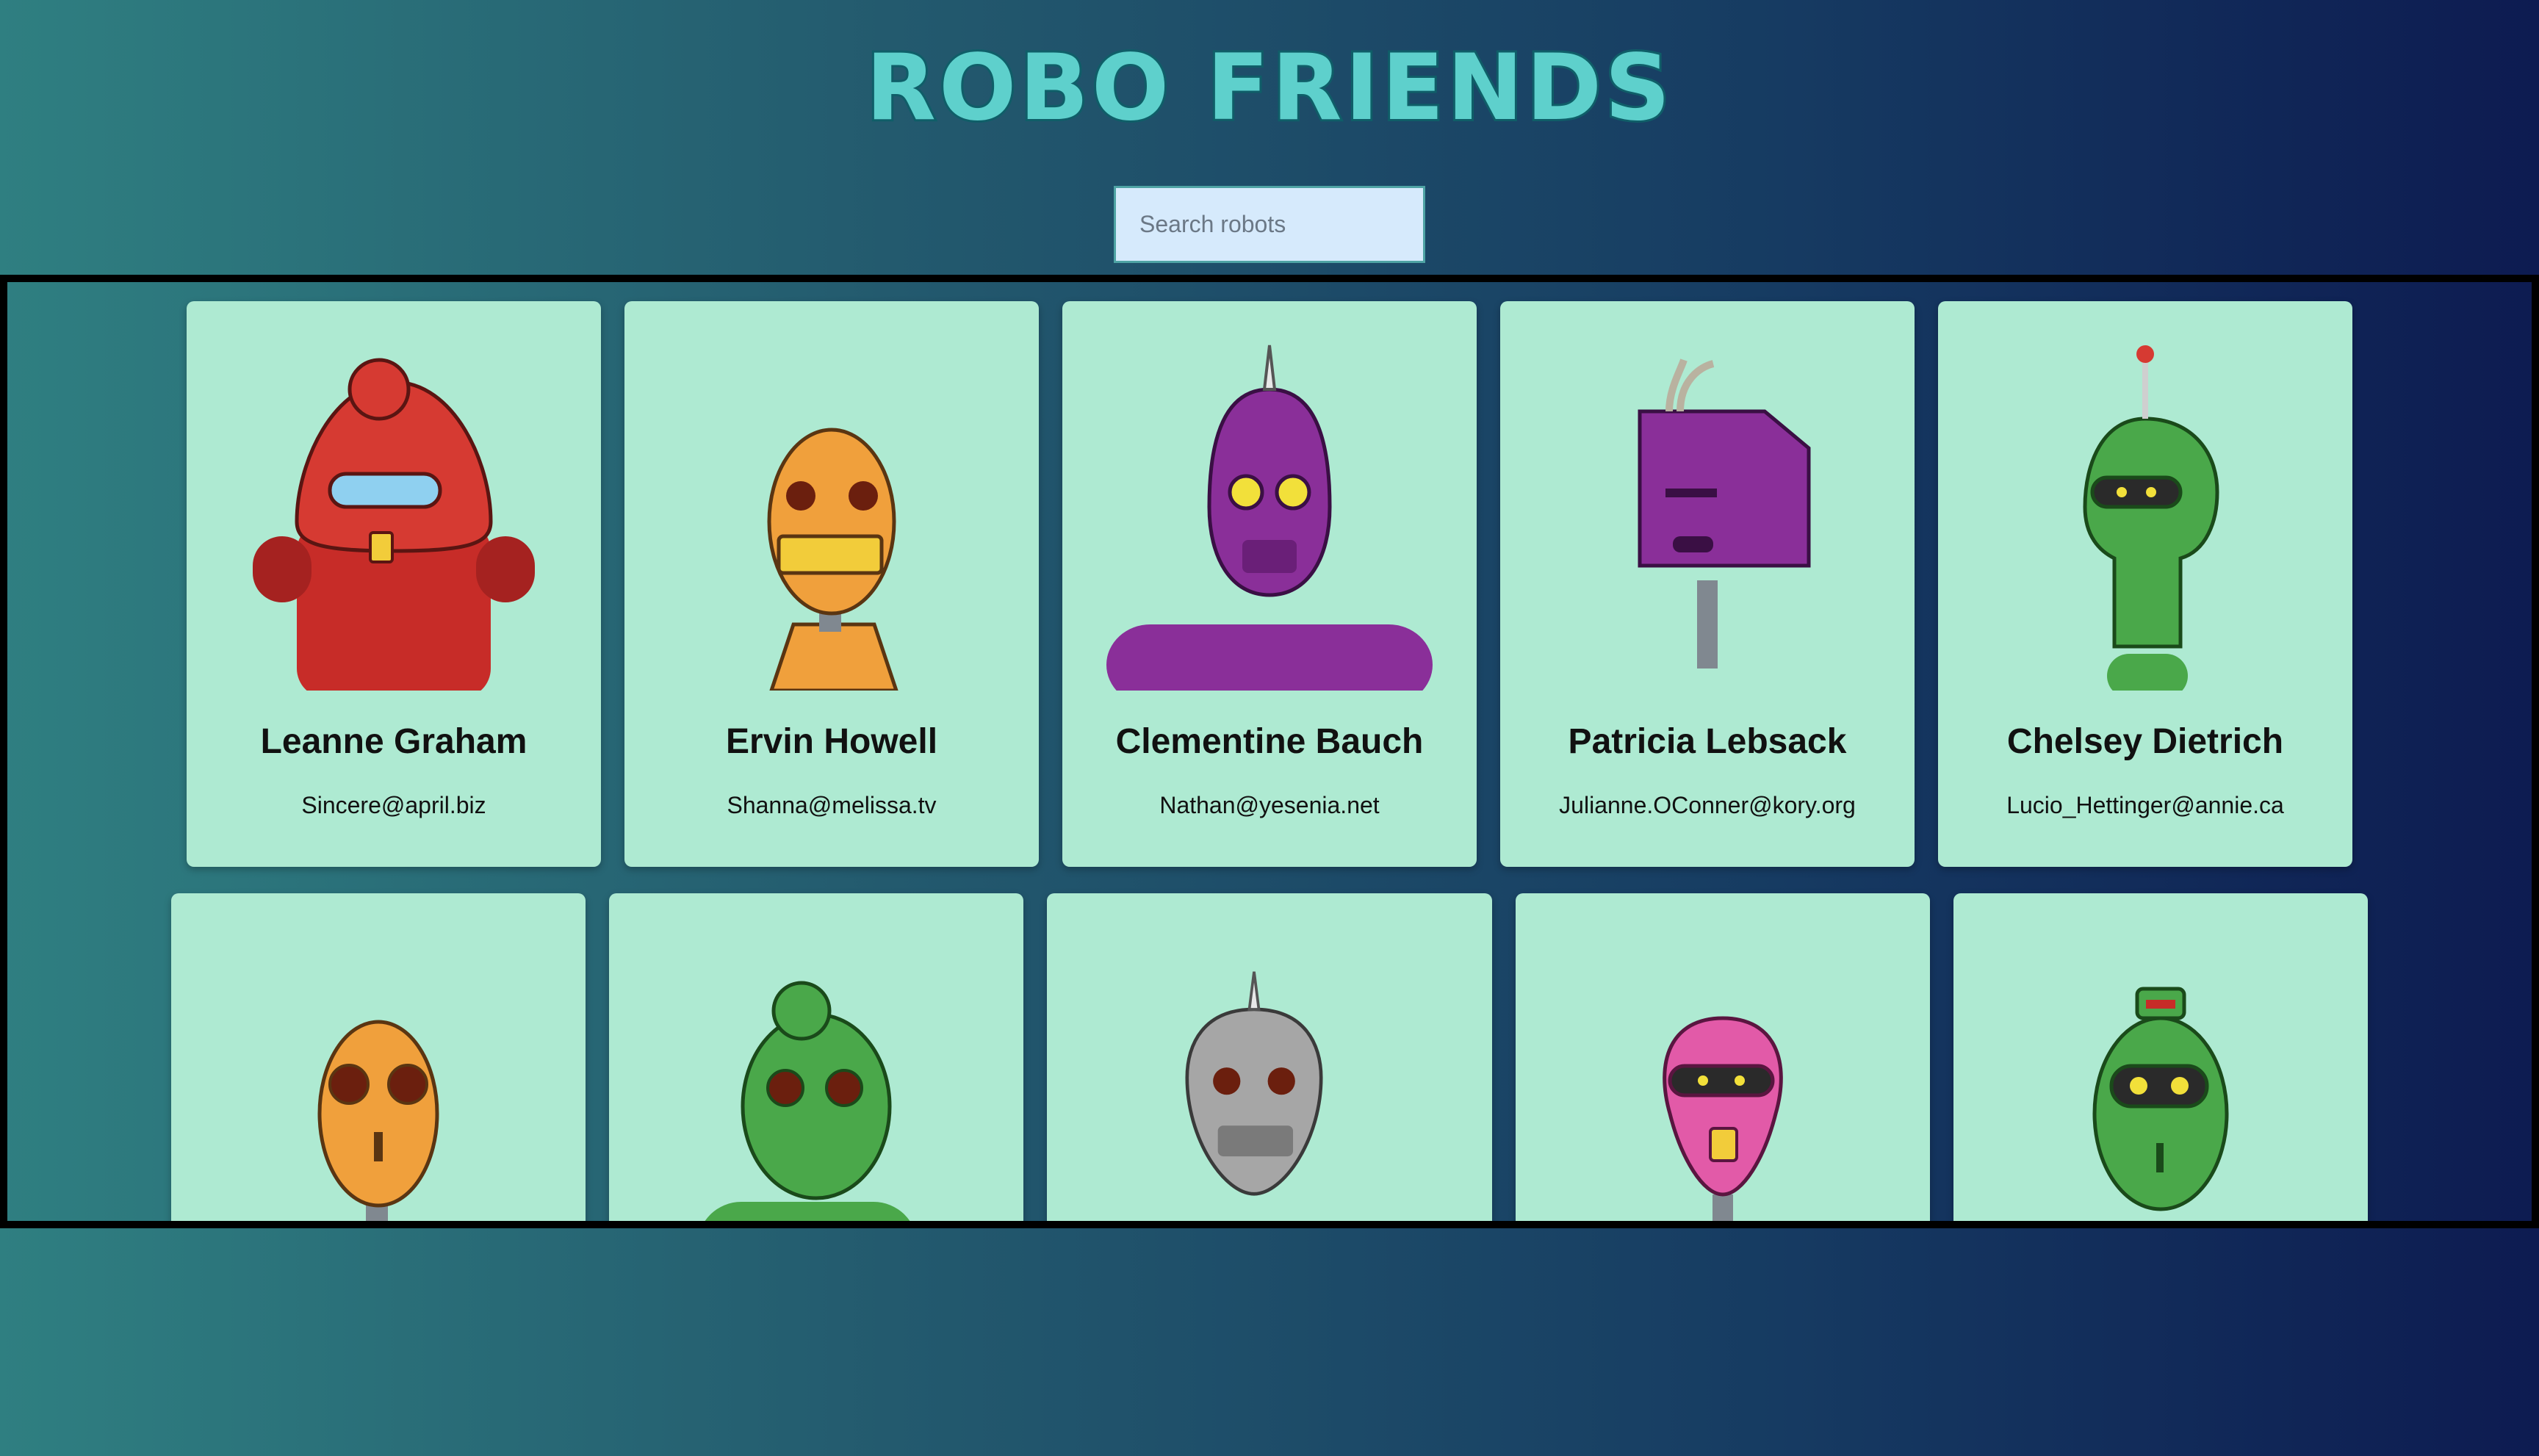  Describe the element at coordinates (831, 741) in the screenshot. I see `robot-name: Ervin Howell` at that location.